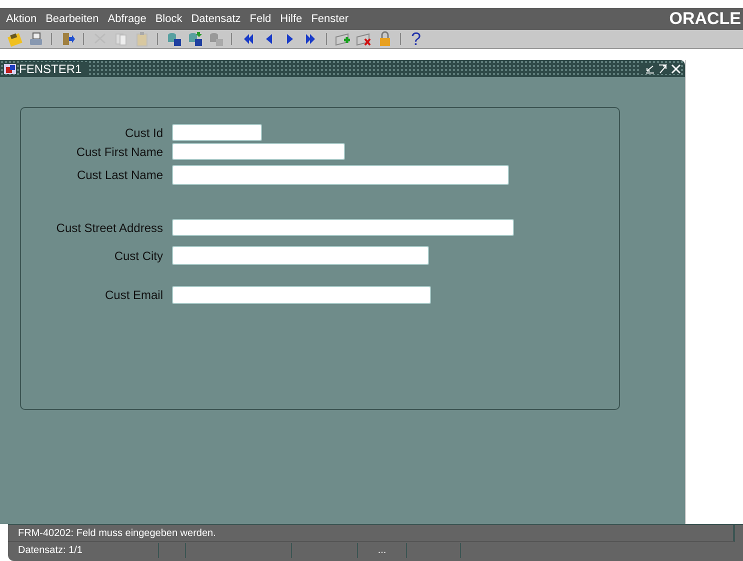 The height and width of the screenshot is (561, 743). I want to click on field-label: Cust Last Name, so click(119, 175).